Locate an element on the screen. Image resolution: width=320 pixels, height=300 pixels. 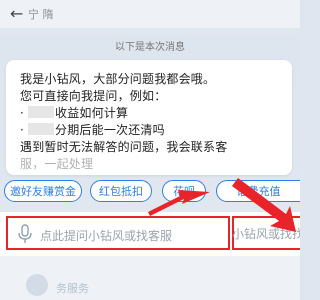
message-divider-label: 以下是本次消息 is located at coordinates (150, 47).